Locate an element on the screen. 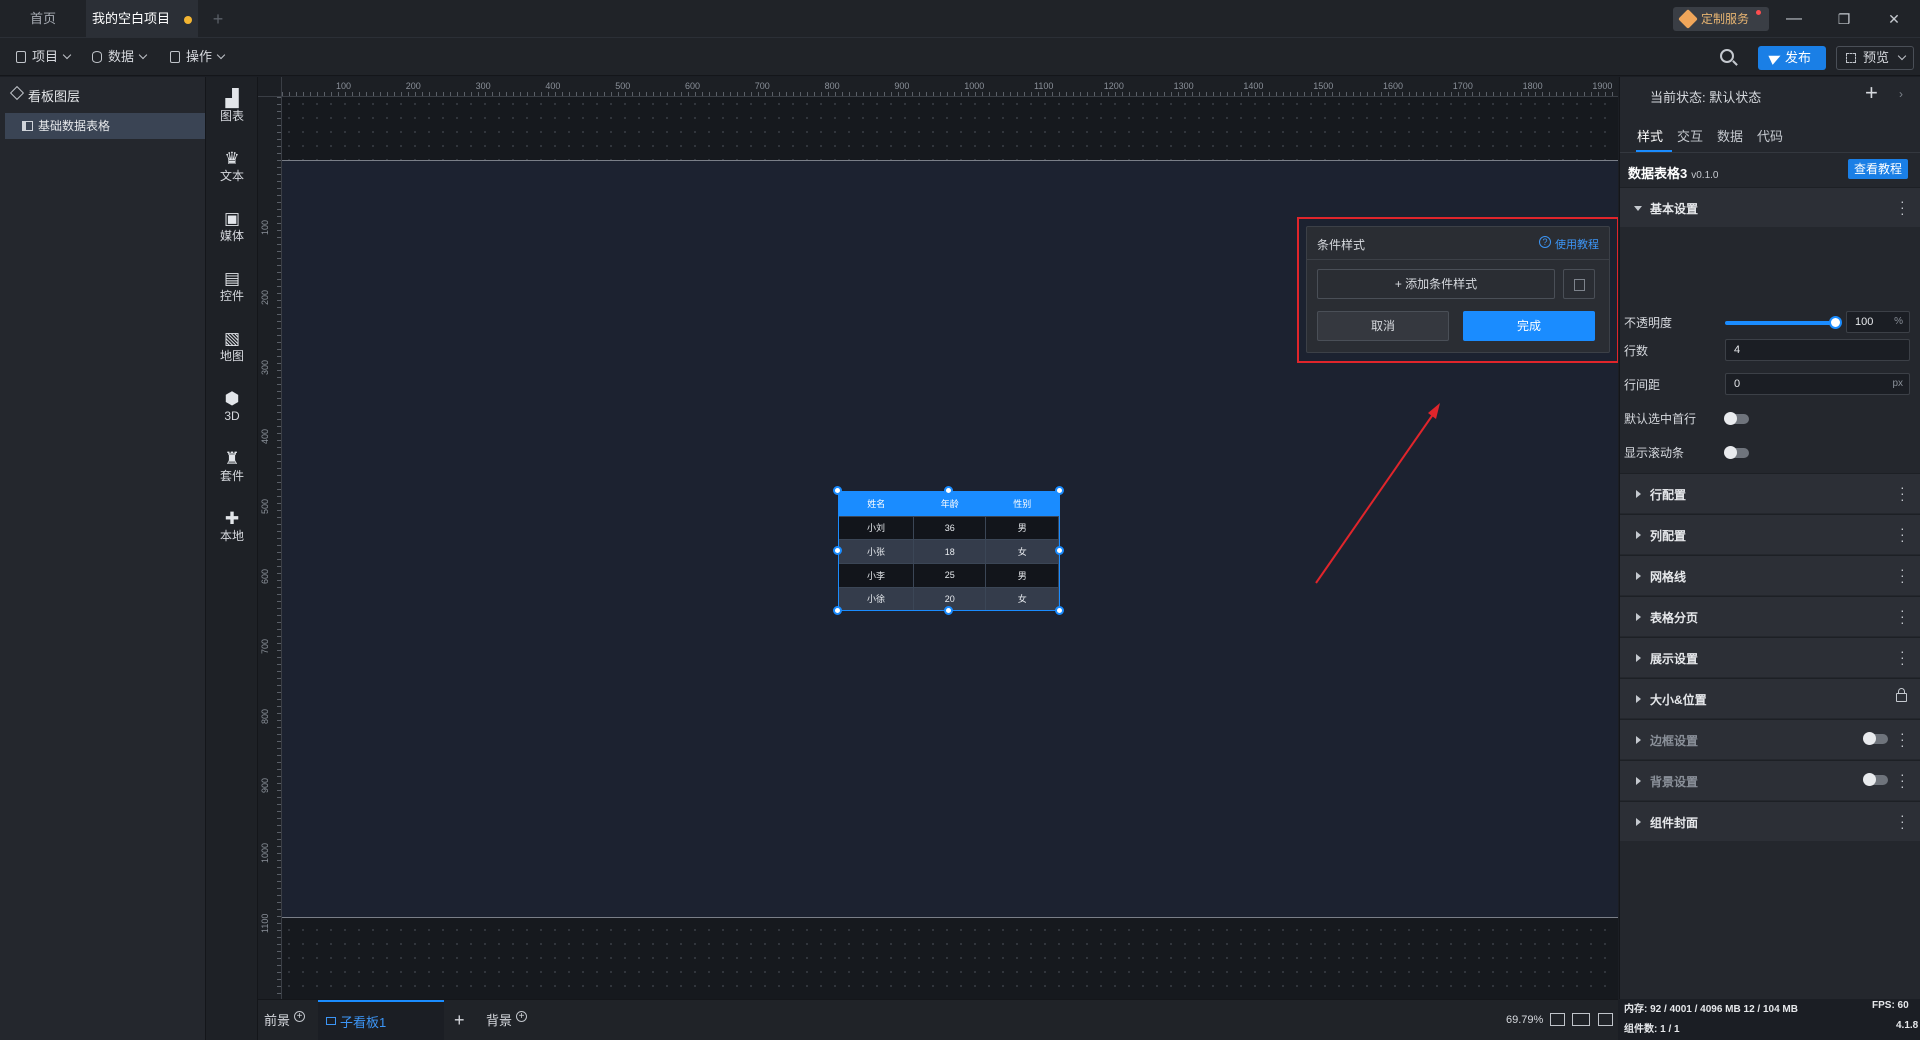 Image resolution: width=1920 pixels, height=1040 pixels. fps-status: FPS: 60 is located at coordinates (1890, 1005).